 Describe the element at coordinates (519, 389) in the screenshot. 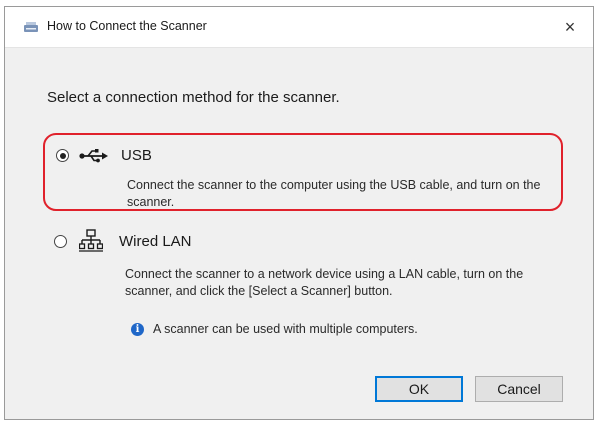

I see `cancel-button: Cancel` at that location.